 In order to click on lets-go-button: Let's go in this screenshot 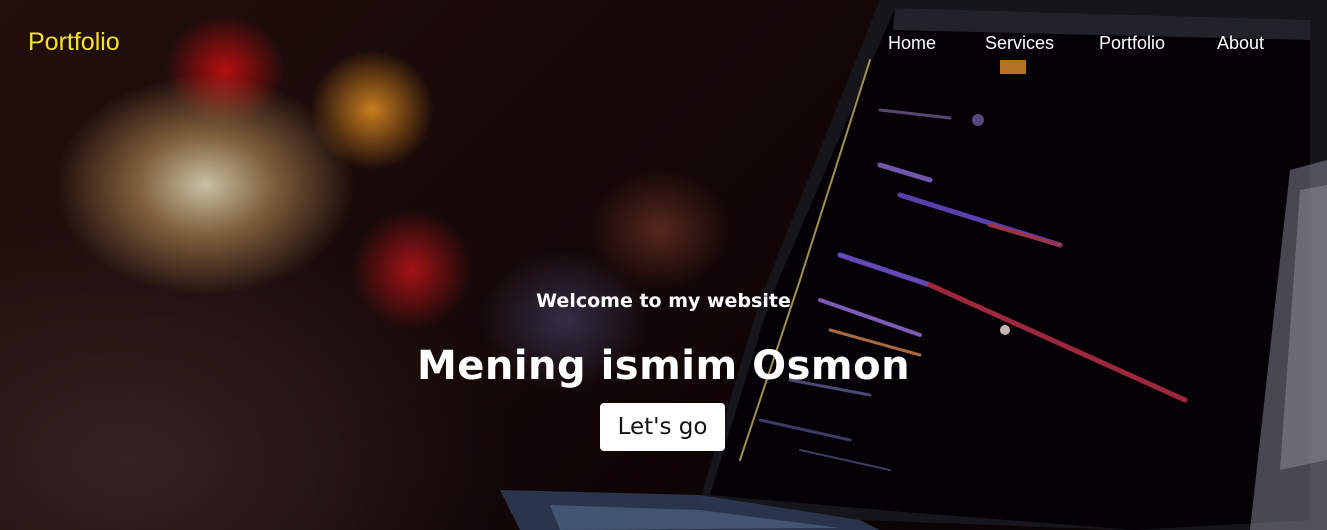, I will do `click(662, 427)`.